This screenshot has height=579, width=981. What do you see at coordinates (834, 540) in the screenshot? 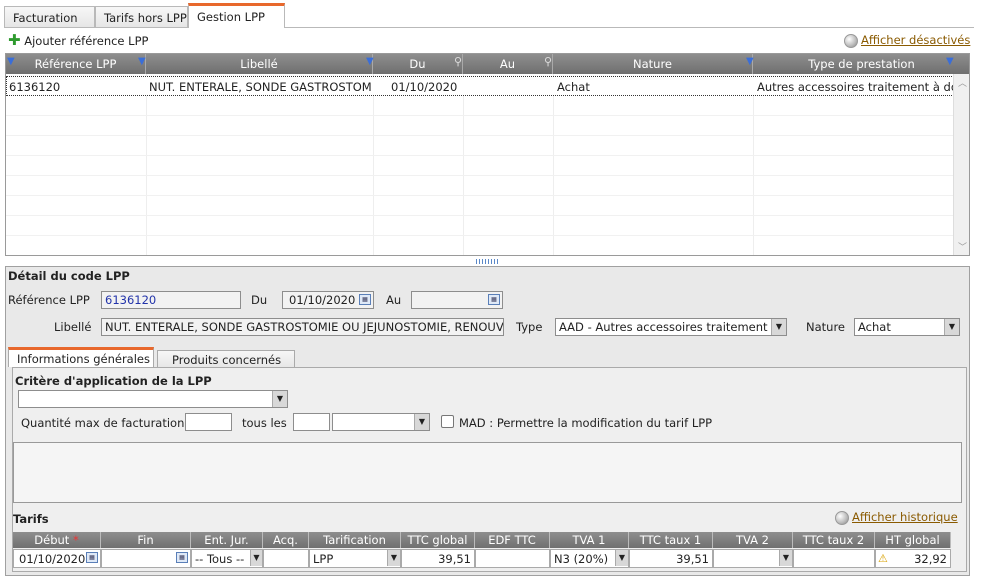
I see `col-ttc-taux2: TTC taux 2` at bounding box center [834, 540].